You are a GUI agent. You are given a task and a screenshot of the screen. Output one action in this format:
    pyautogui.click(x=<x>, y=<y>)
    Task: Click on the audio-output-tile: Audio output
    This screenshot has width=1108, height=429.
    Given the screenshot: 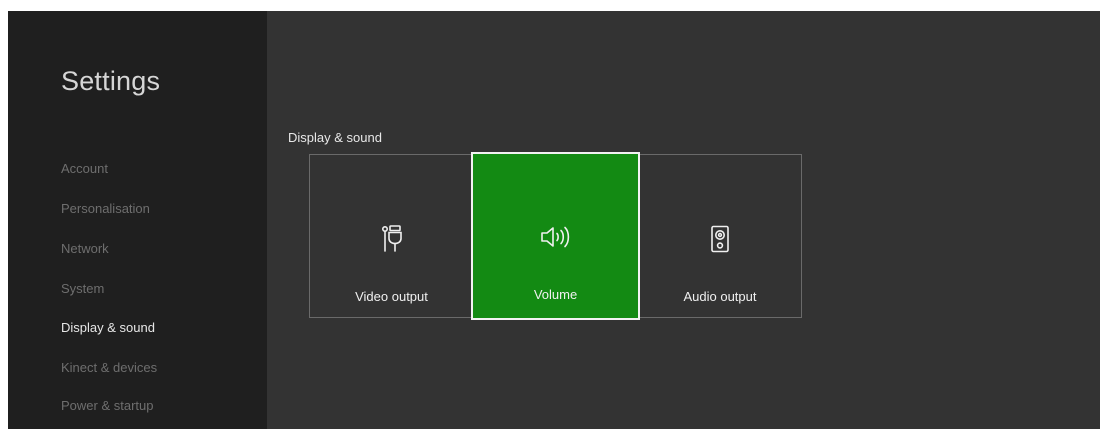 What is the action you would take?
    pyautogui.click(x=720, y=236)
    